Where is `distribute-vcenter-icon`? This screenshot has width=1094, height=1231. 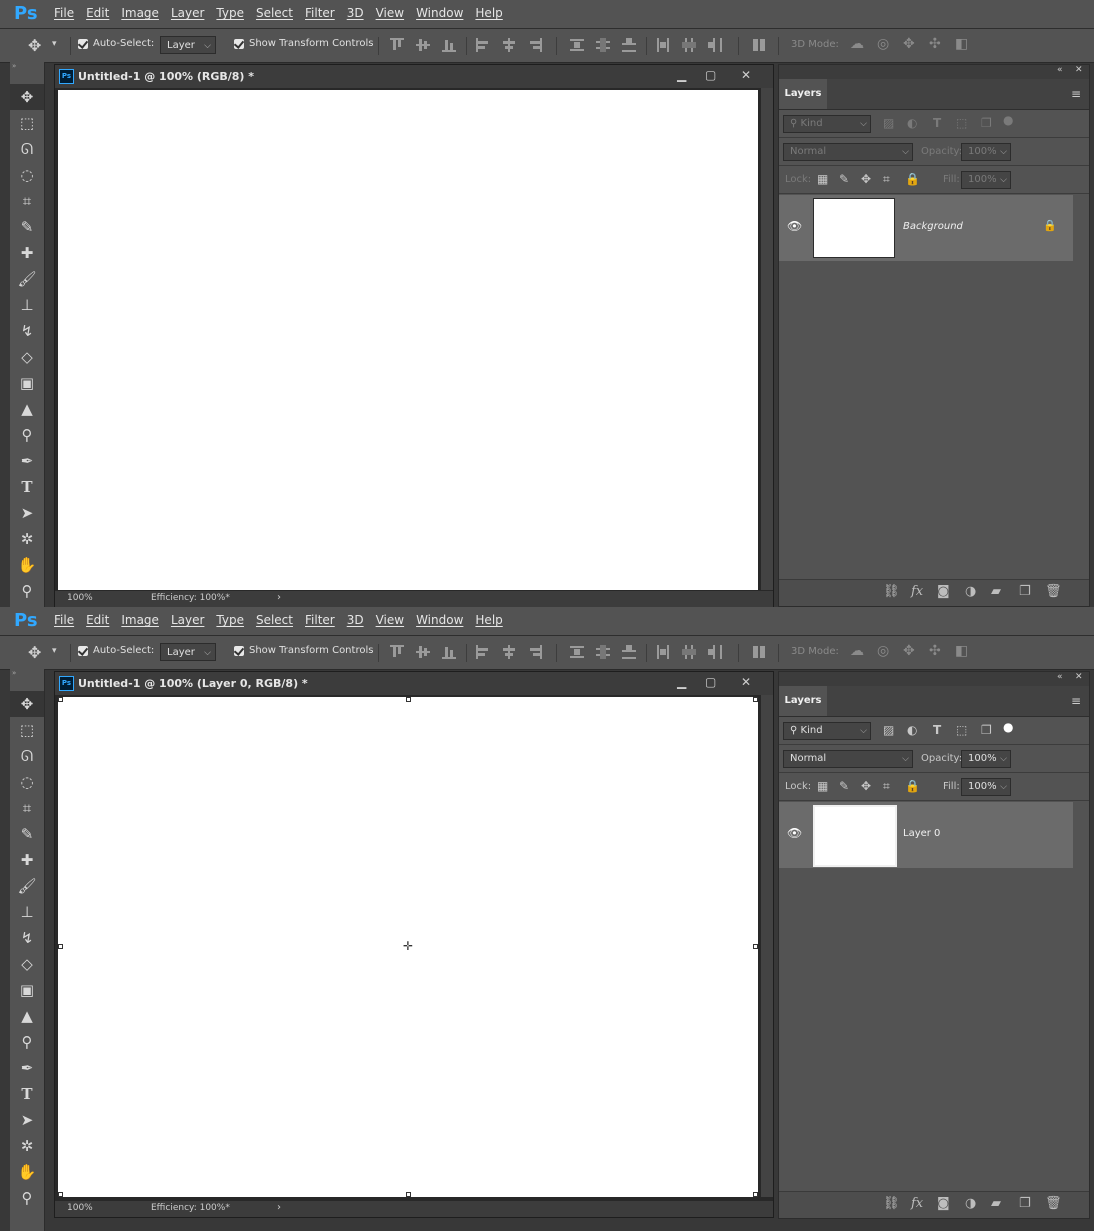 distribute-vcenter-icon is located at coordinates (603, 652).